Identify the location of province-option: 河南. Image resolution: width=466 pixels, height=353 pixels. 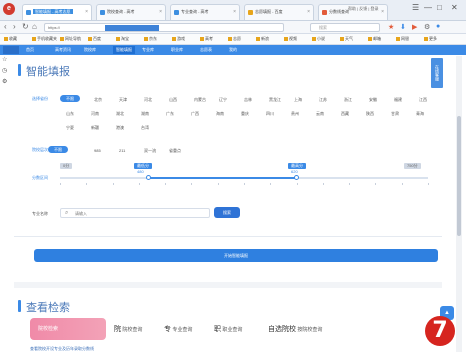
(95, 114).